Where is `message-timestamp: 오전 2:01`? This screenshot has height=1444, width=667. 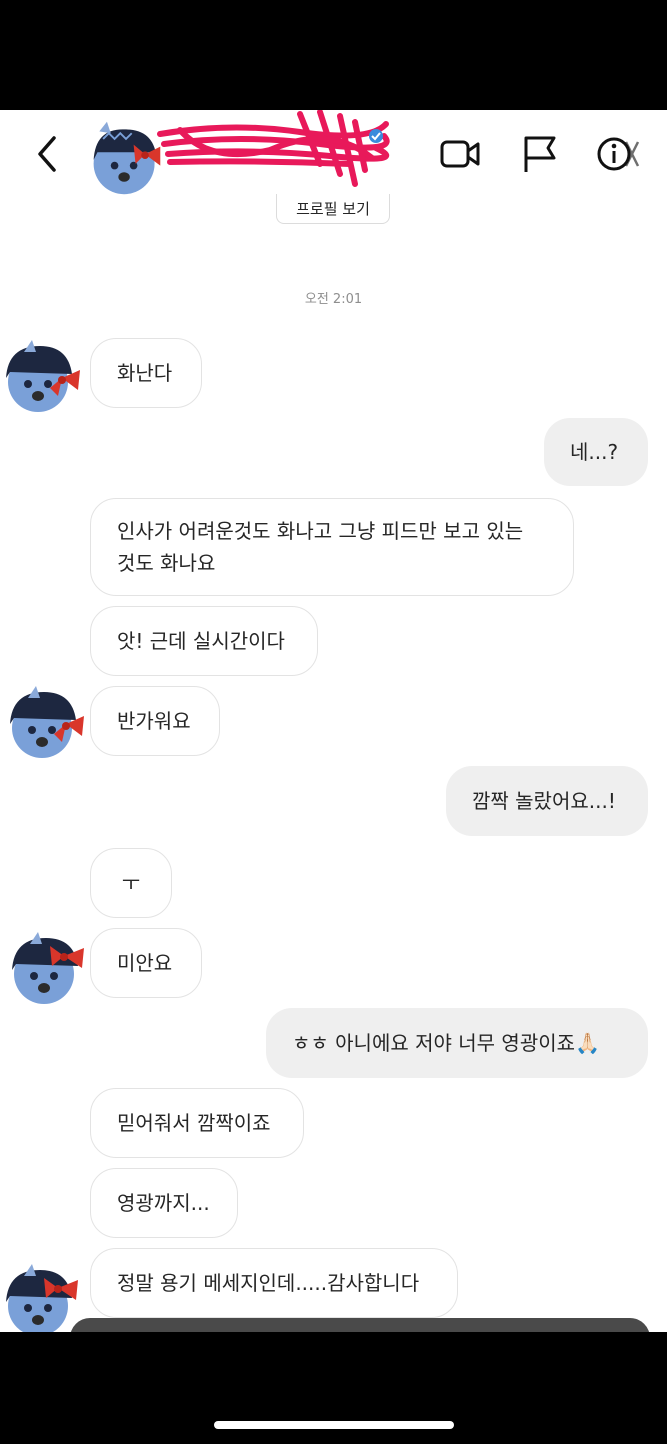 message-timestamp: 오전 2:01 is located at coordinates (333, 299).